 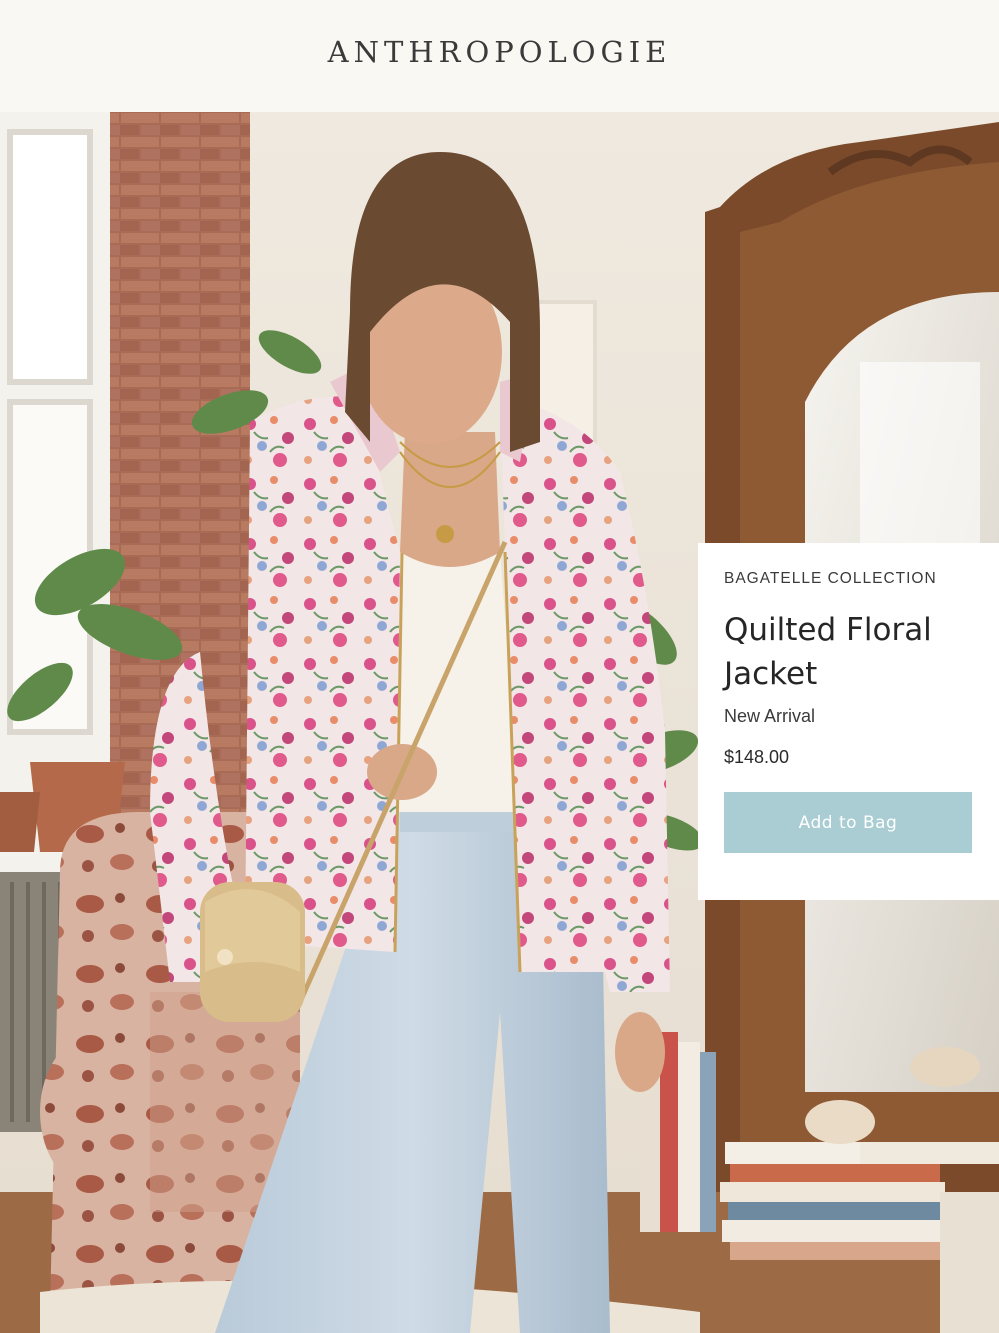 I want to click on product-title-line2: Jacket, so click(x=771, y=674).